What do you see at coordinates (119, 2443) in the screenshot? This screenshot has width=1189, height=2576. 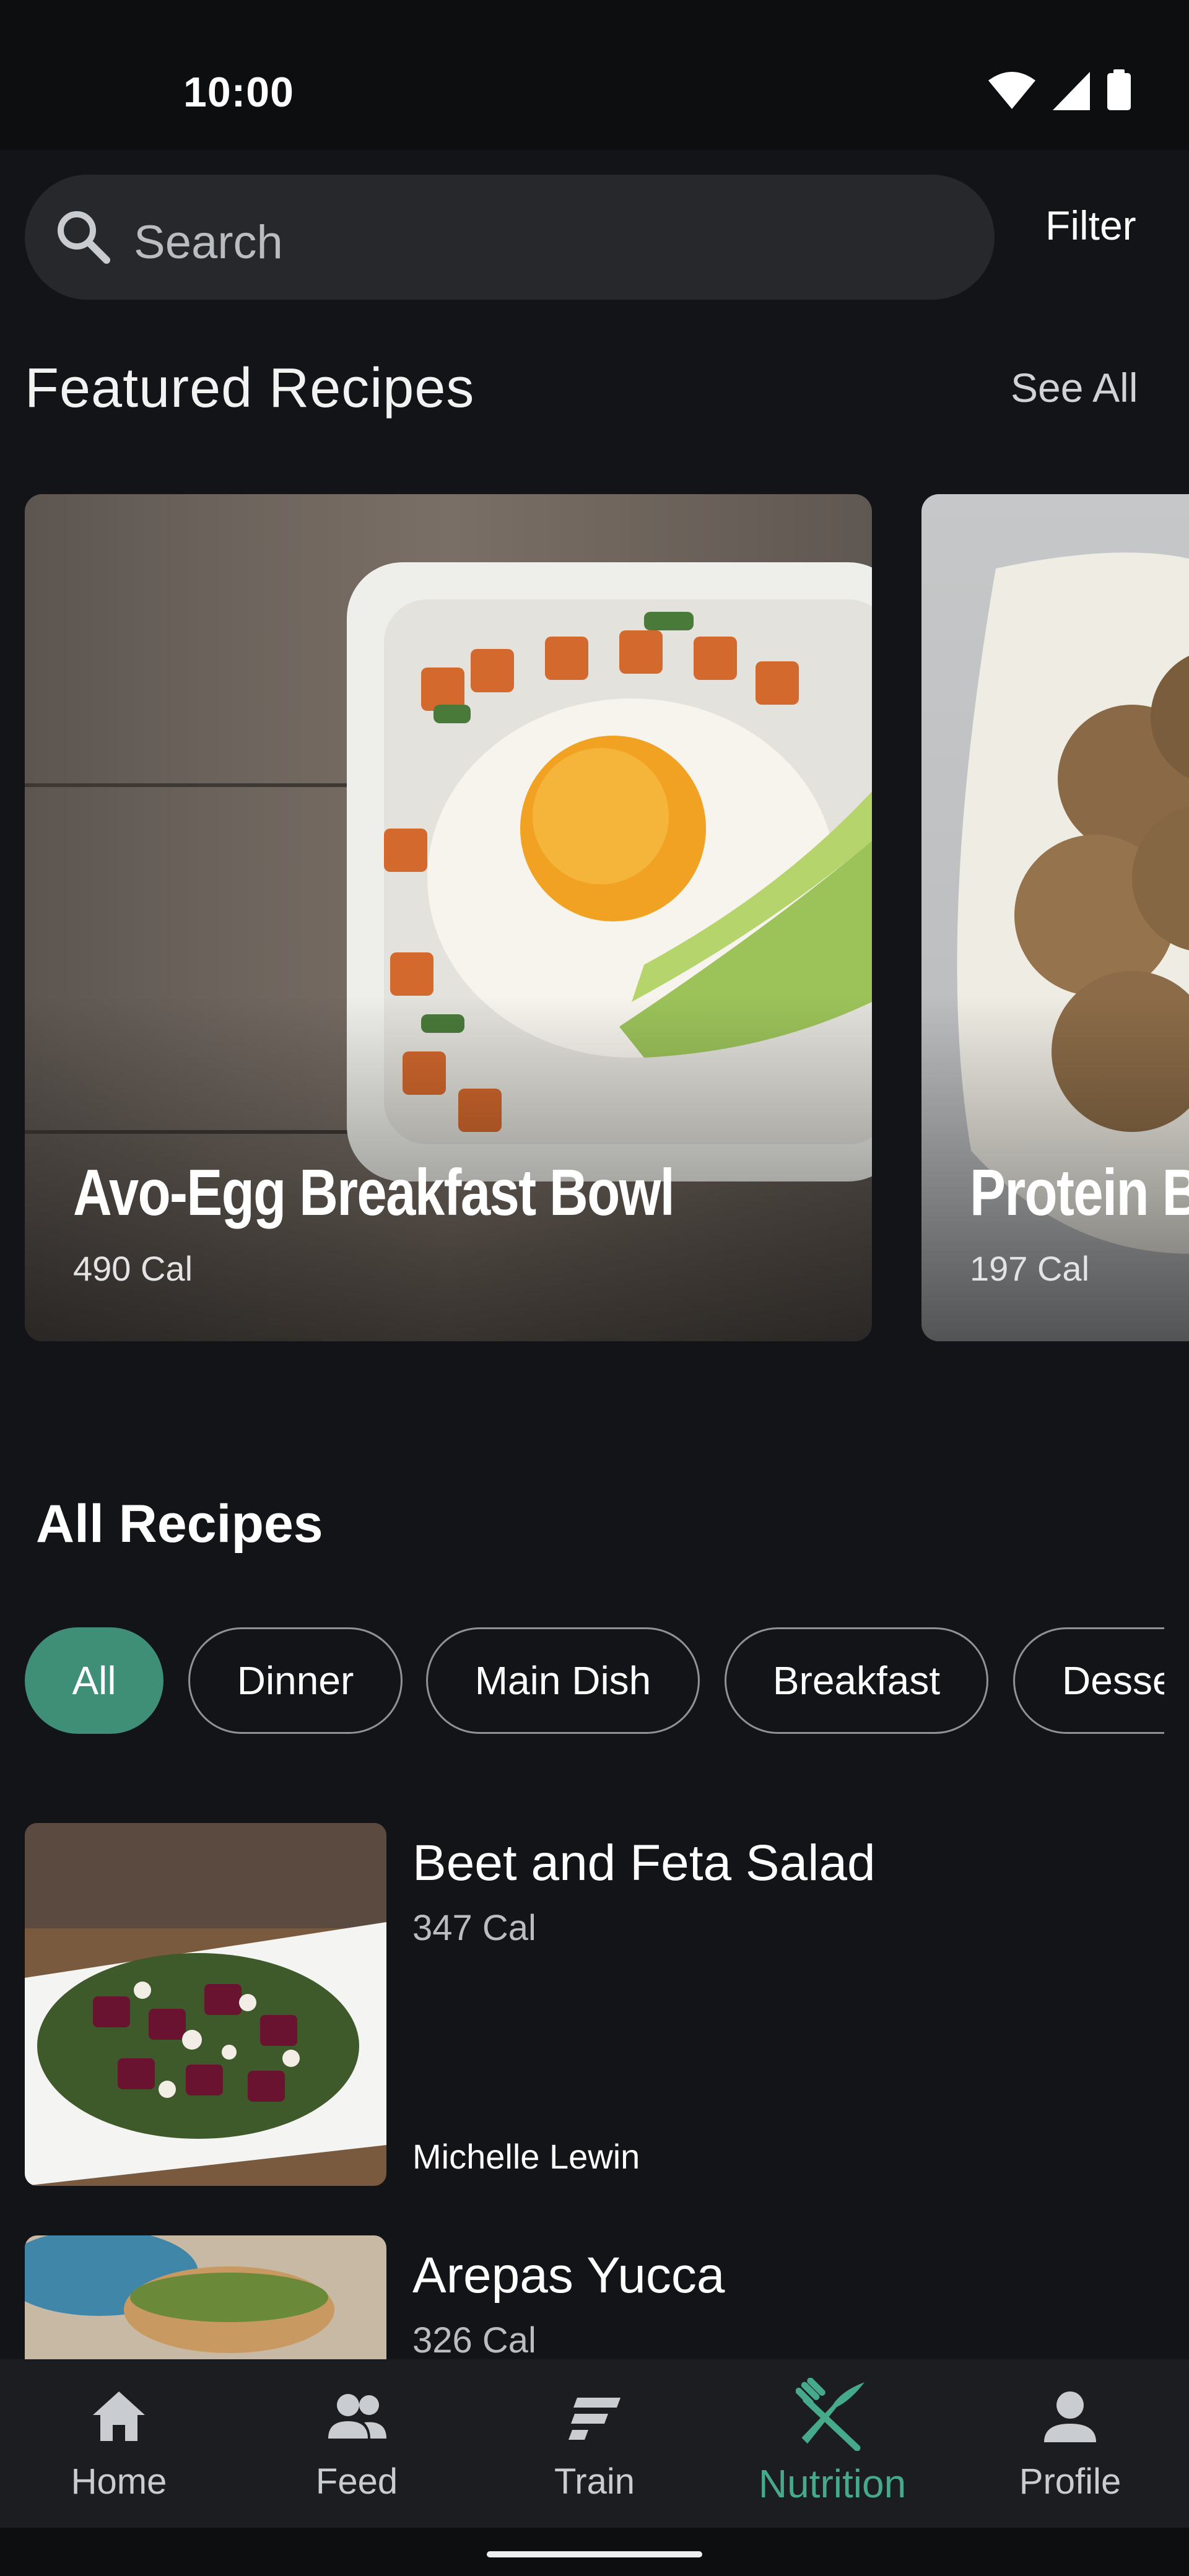 I see `nav-home: Home` at bounding box center [119, 2443].